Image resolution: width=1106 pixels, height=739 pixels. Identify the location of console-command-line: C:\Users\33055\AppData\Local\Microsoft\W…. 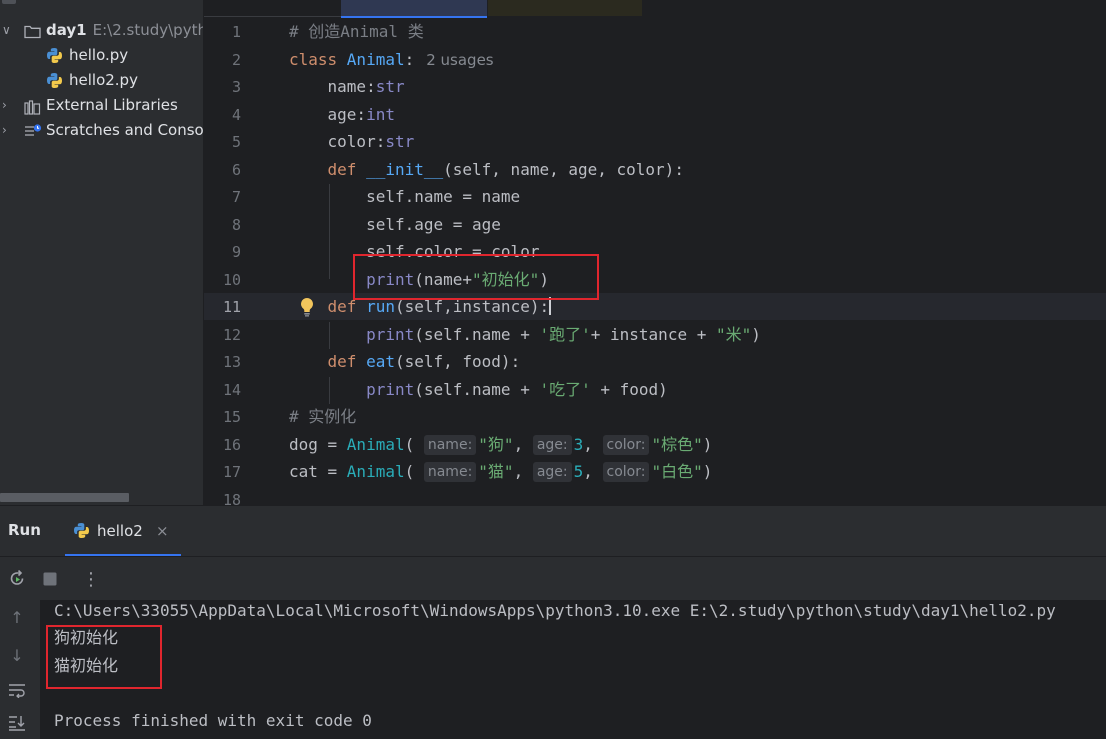
(555, 610).